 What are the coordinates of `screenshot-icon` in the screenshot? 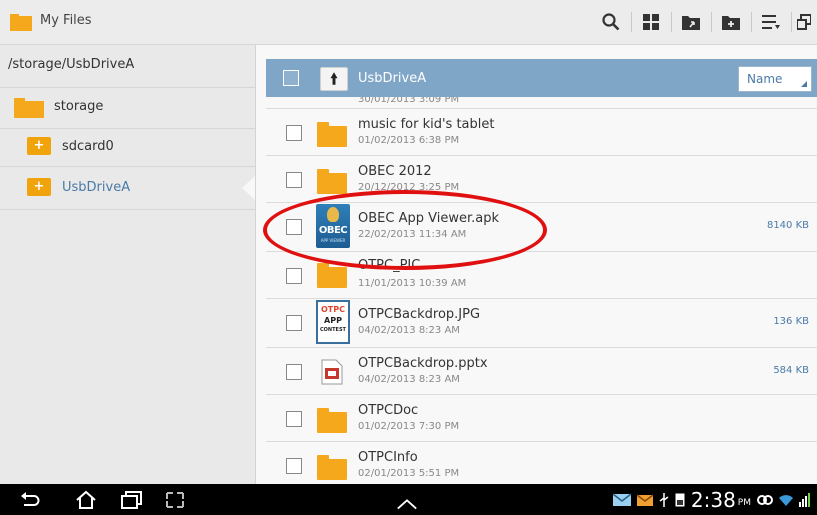 It's located at (175, 500).